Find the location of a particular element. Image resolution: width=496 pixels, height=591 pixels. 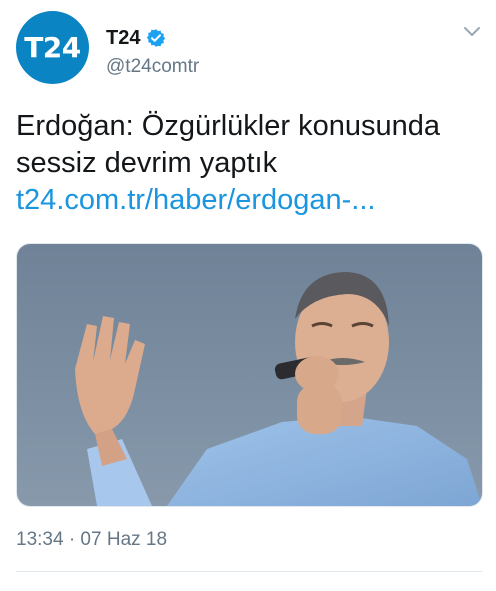

author-name-row: T24 is located at coordinates (136, 38).